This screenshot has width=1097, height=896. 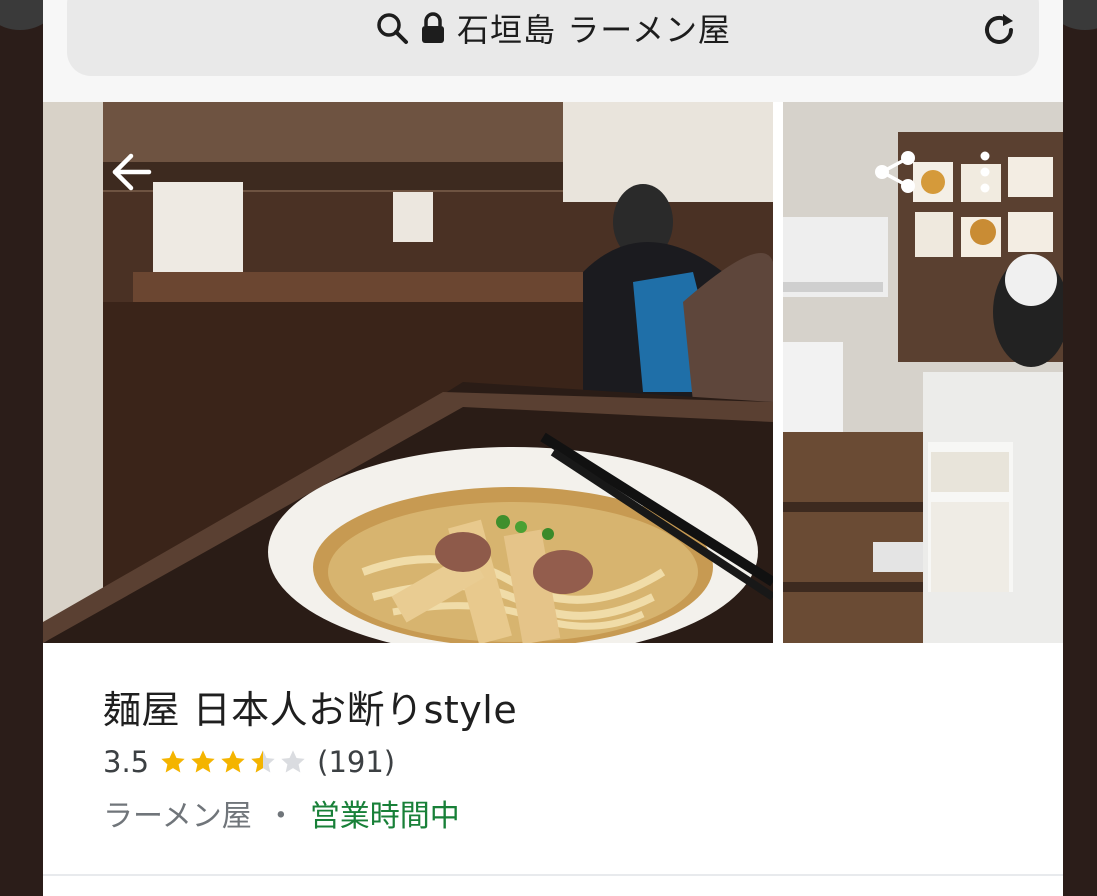 What do you see at coordinates (293, 761) in the screenshot?
I see `star-empty-icon` at bounding box center [293, 761].